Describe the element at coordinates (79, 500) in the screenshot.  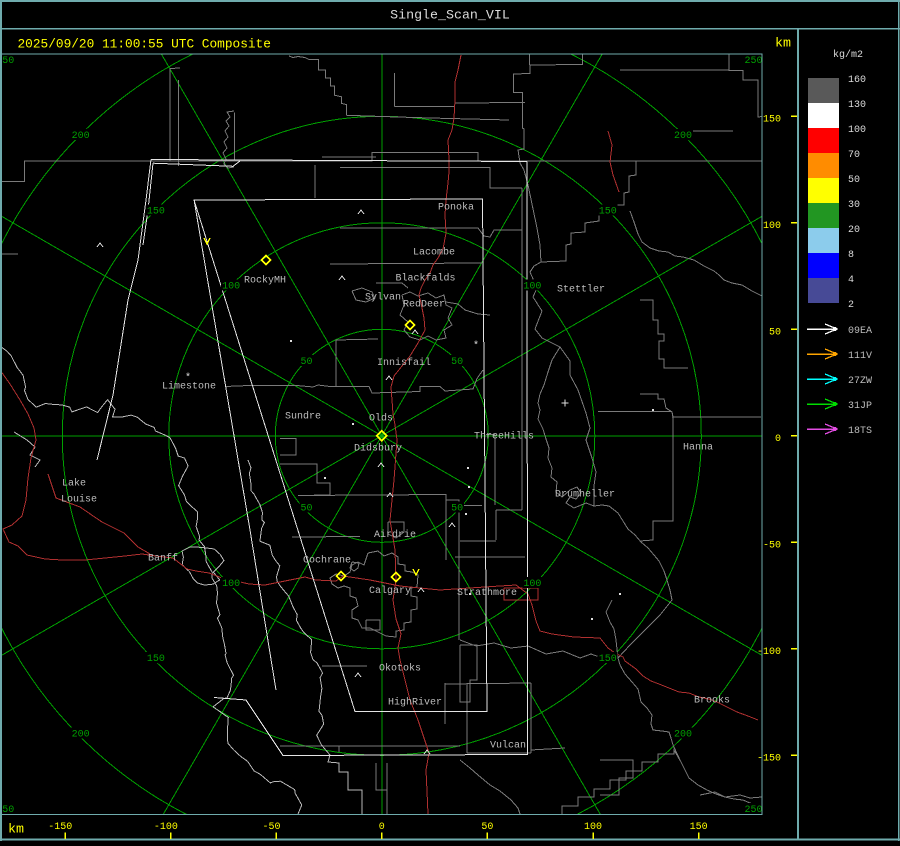
I see `svg-text: Louise` at that location.